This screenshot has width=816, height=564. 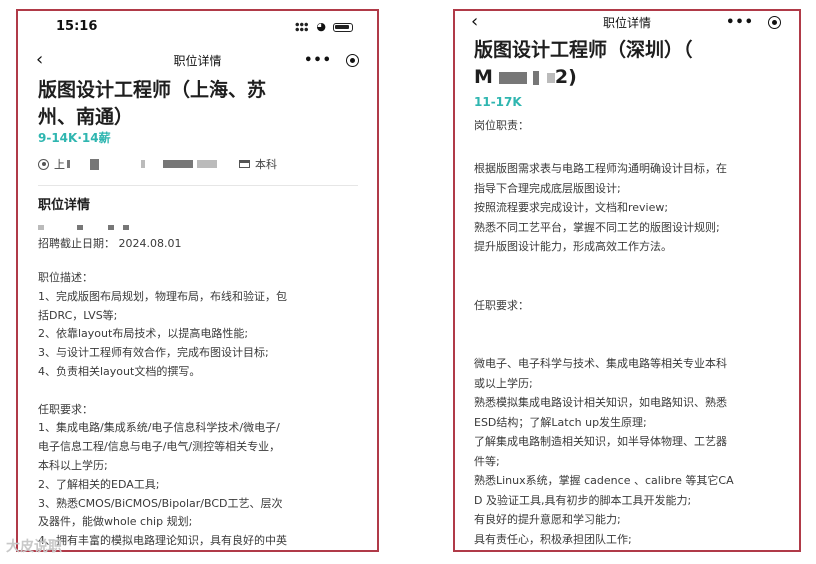 What do you see at coordinates (162, 541) in the screenshot?
I see `description-line: 4、拥有丰富的模拟电路理论知识，具有良好的中英` at bounding box center [162, 541].